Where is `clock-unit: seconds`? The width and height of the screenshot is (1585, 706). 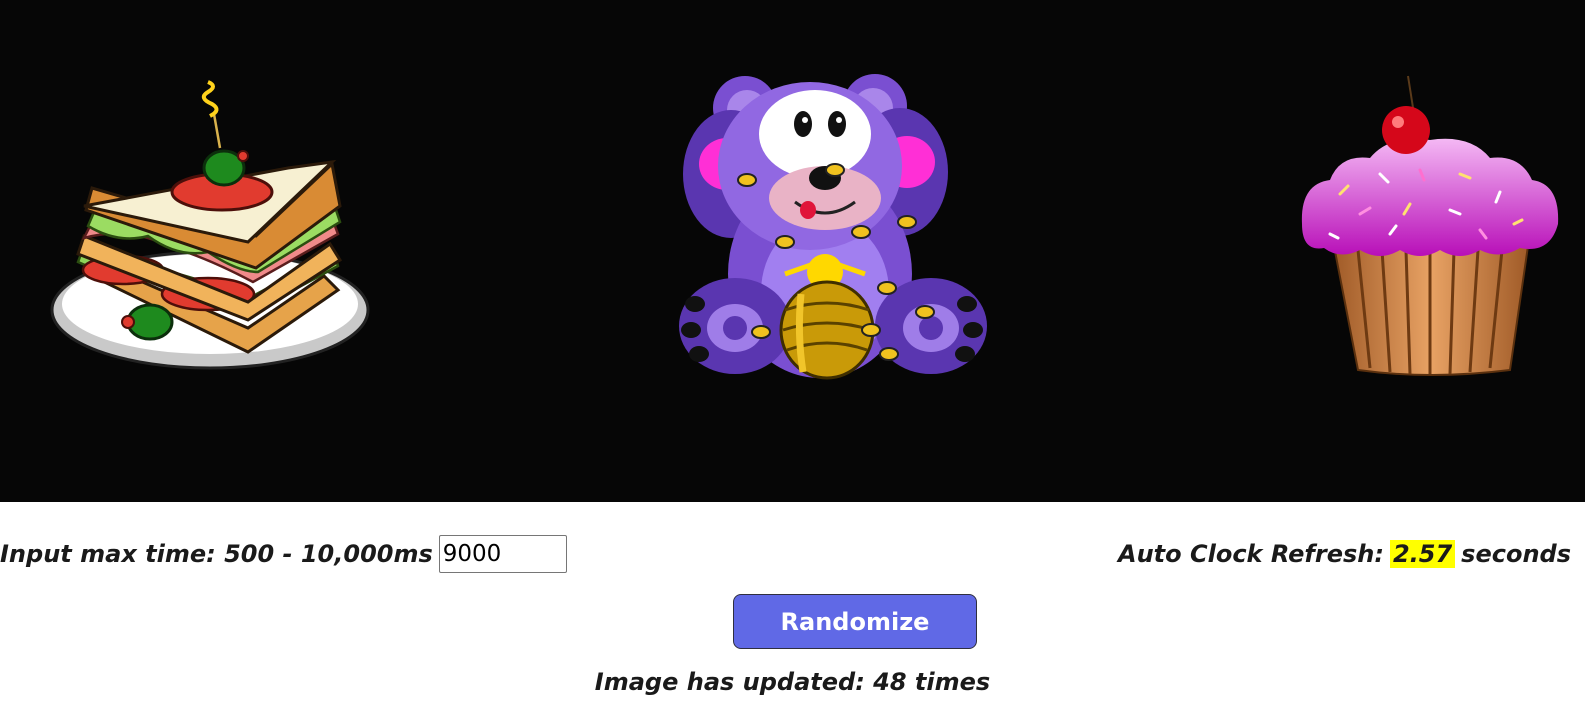
clock-unit: seconds is located at coordinates (1516, 554).